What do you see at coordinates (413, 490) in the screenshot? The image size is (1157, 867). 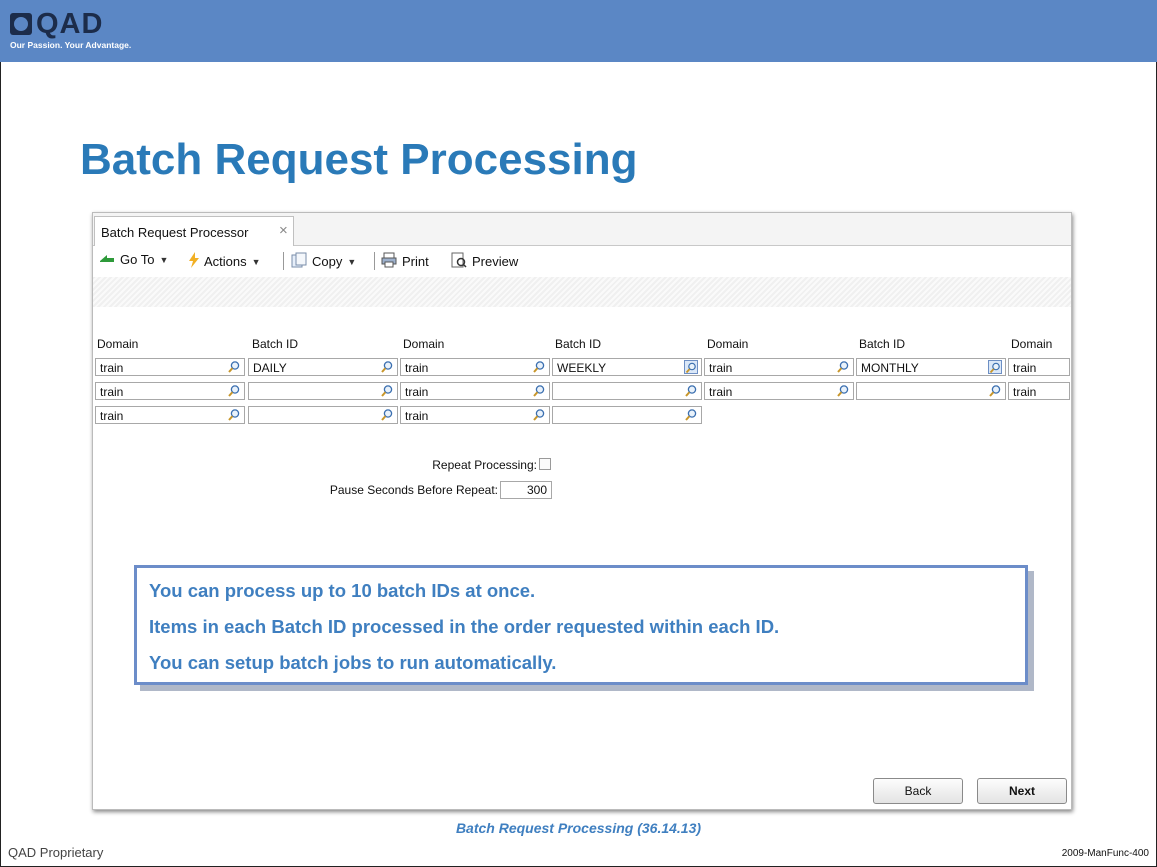 I see `pause-seconds-label: Pause Seconds Before Repeat:` at bounding box center [413, 490].